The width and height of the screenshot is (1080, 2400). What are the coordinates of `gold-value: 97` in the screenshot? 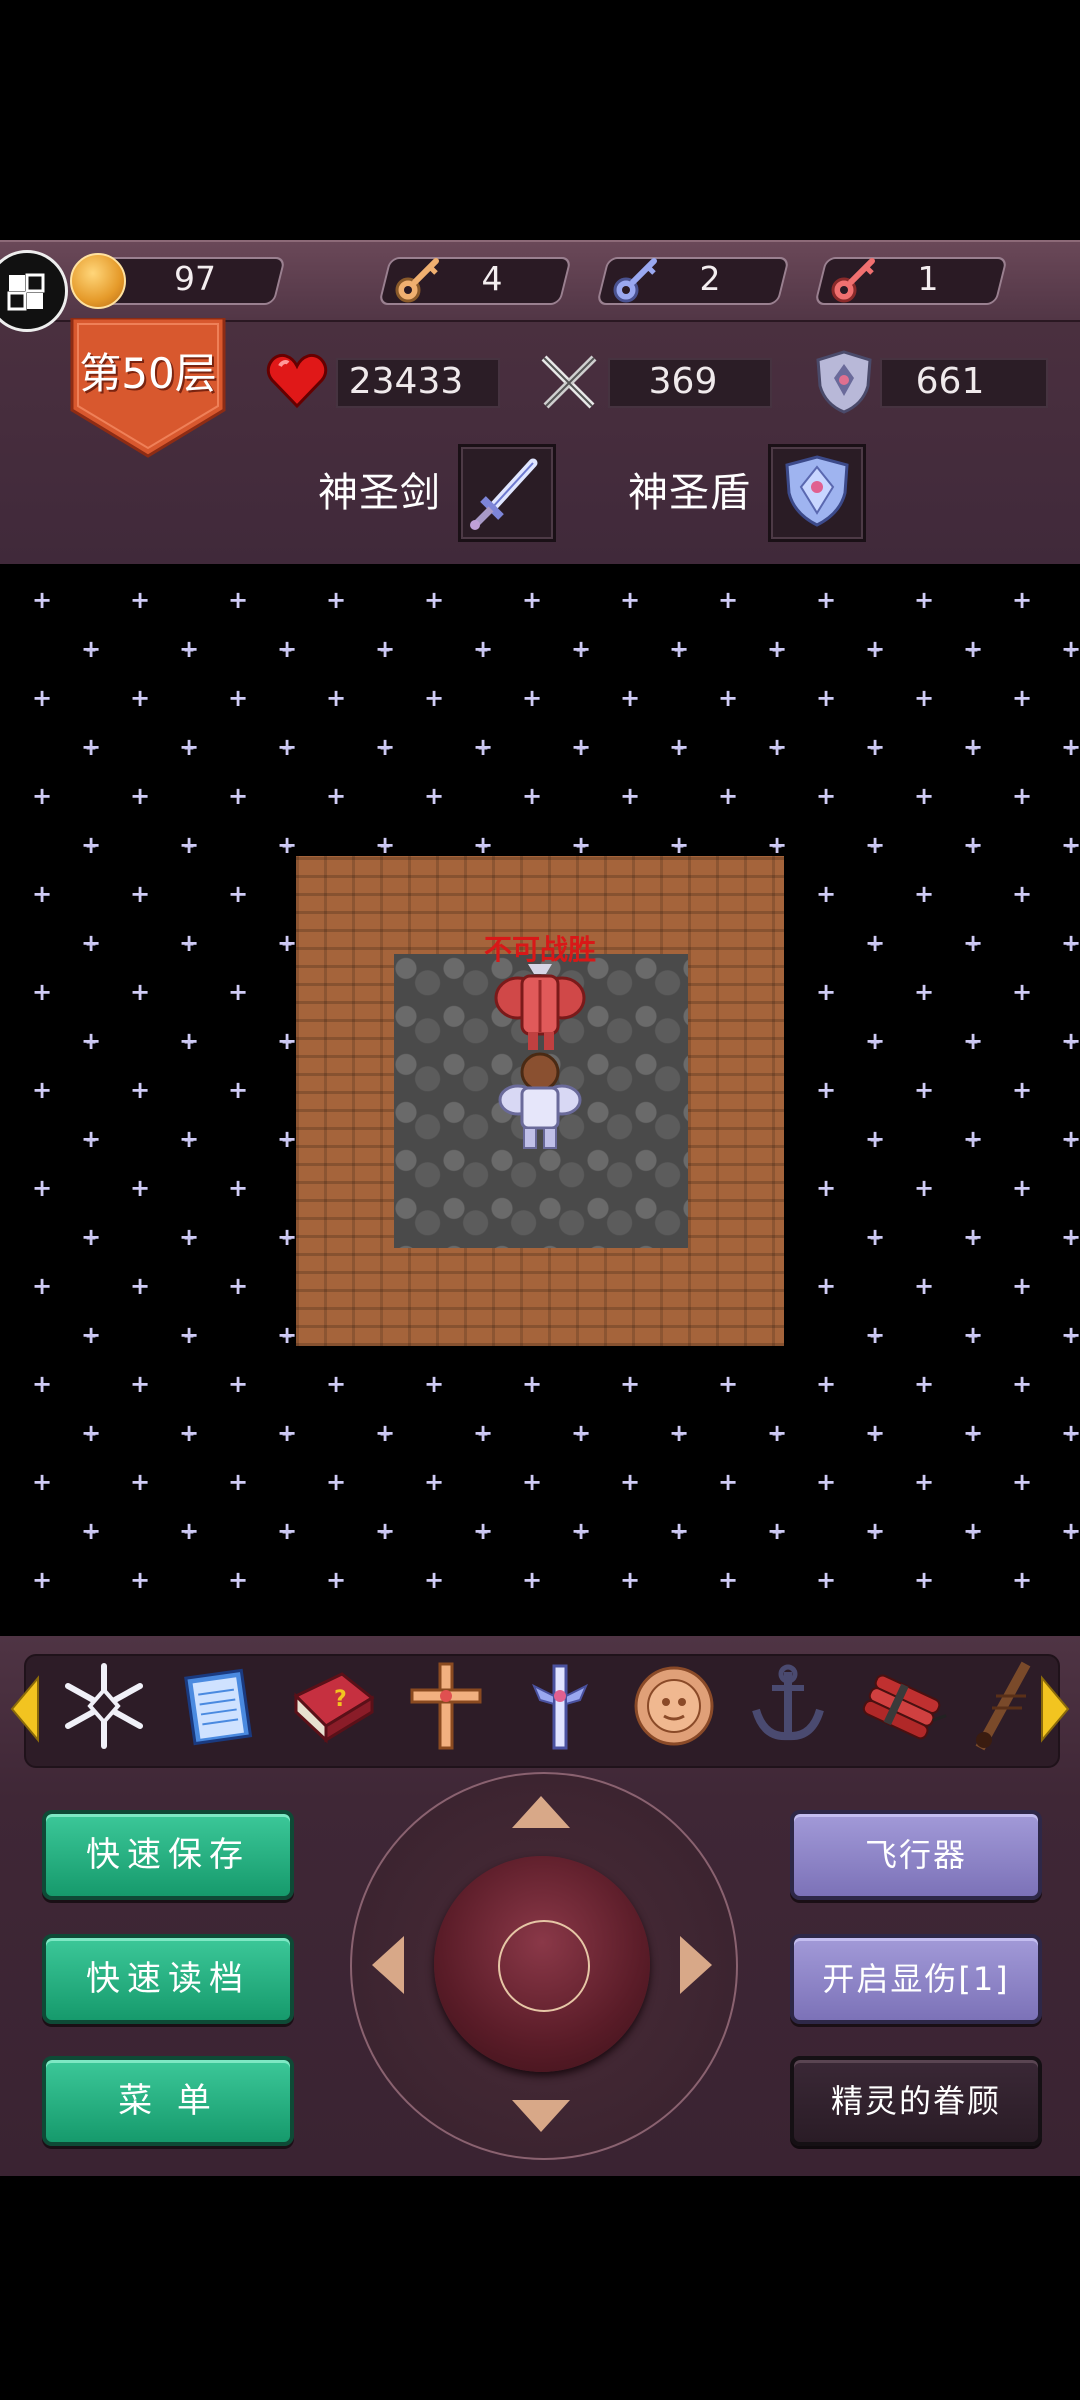 It's located at (195, 278).